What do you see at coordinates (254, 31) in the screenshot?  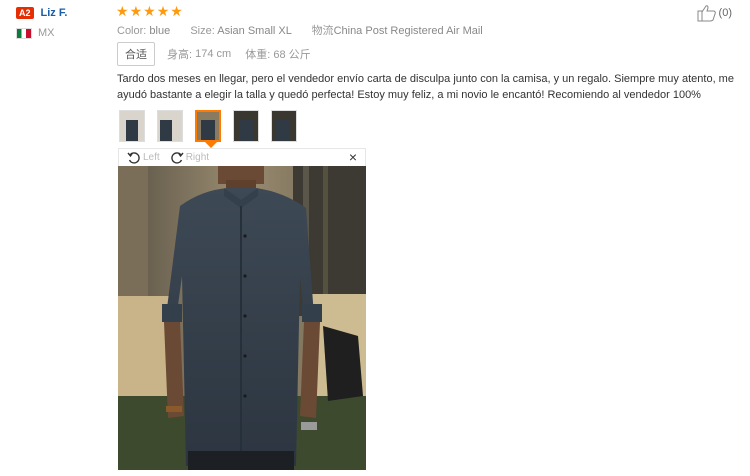 I see `size-value: Asian Small XL` at bounding box center [254, 31].